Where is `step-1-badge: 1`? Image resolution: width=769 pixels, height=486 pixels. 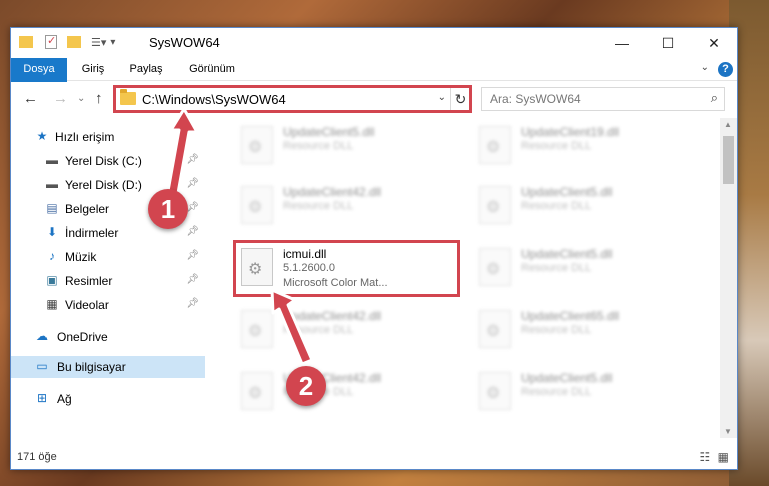
step-1-badge: 1 is located at coordinates (168, 209).